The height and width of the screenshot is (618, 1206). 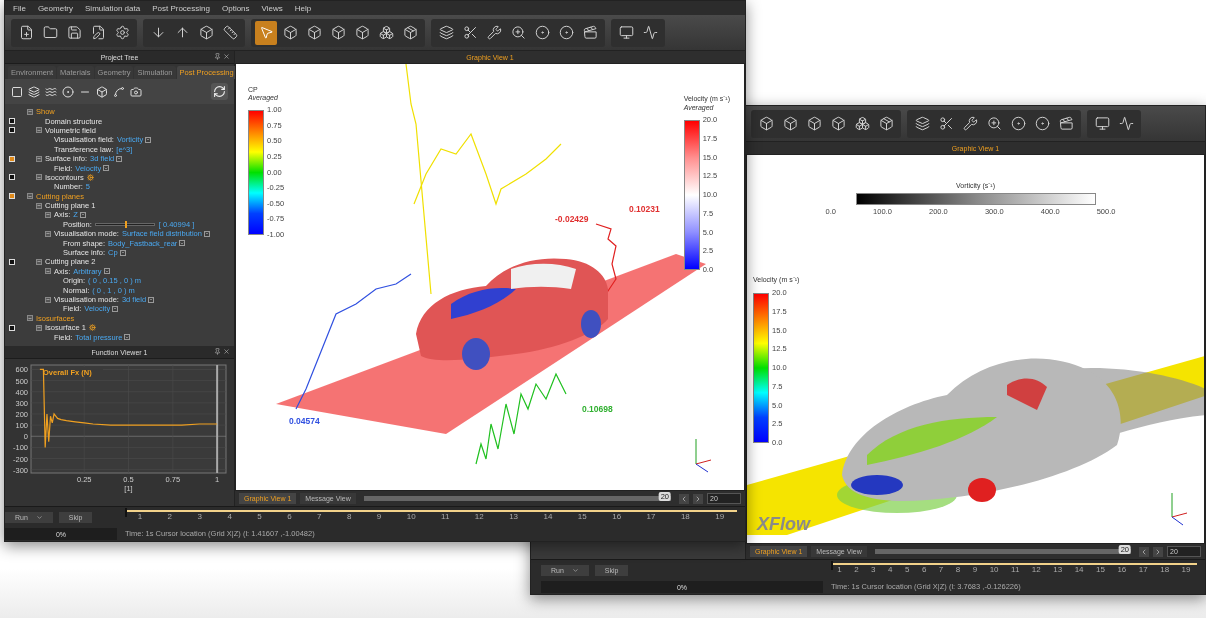 What do you see at coordinates (113, 8) in the screenshot?
I see `menu-item: Simulation data` at bounding box center [113, 8].